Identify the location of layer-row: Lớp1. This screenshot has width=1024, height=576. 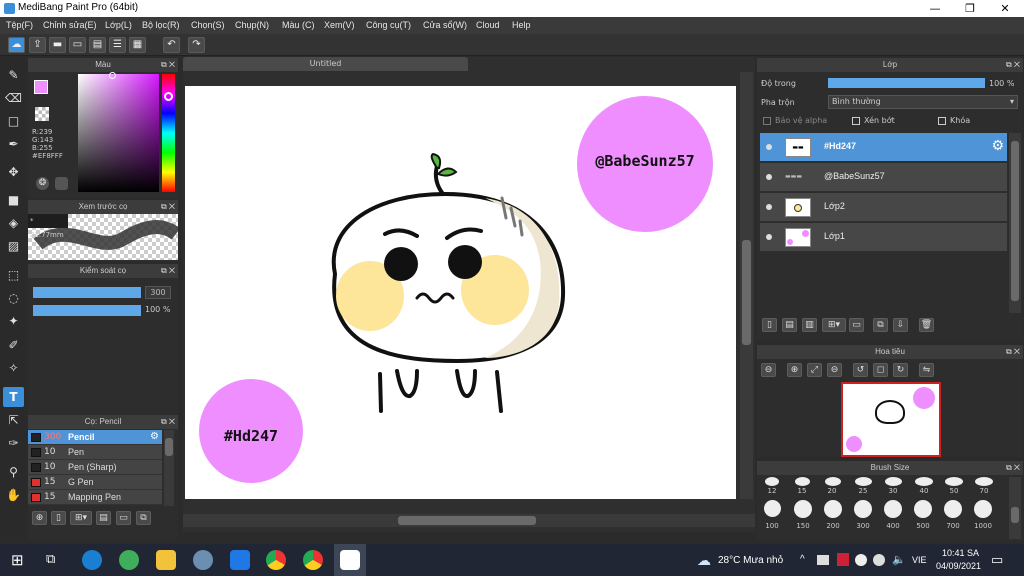
(883, 237).